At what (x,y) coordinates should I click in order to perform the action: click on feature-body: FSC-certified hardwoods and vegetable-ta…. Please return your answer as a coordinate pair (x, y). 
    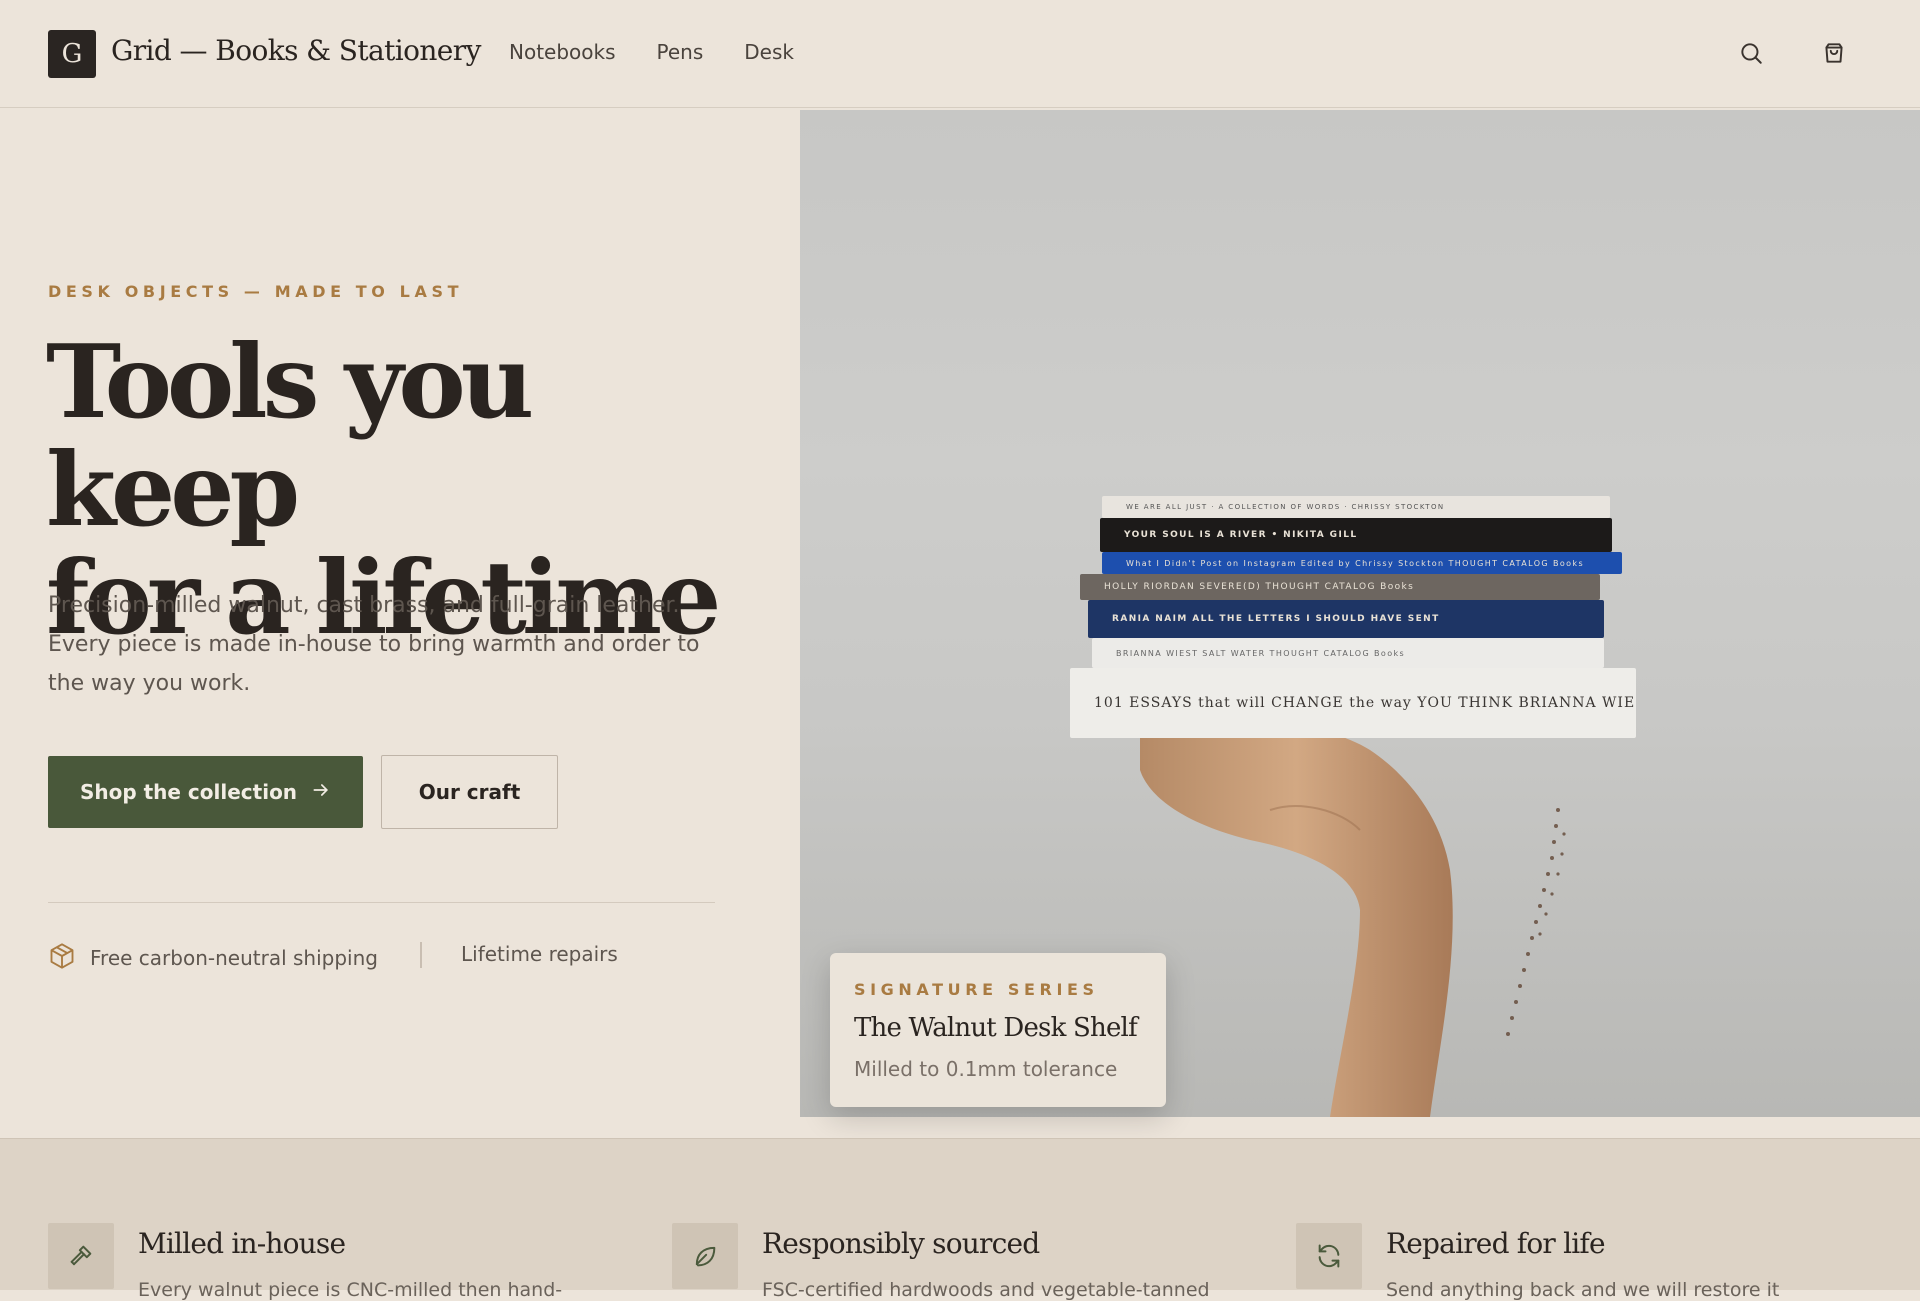
    Looking at the image, I should click on (986, 1290).